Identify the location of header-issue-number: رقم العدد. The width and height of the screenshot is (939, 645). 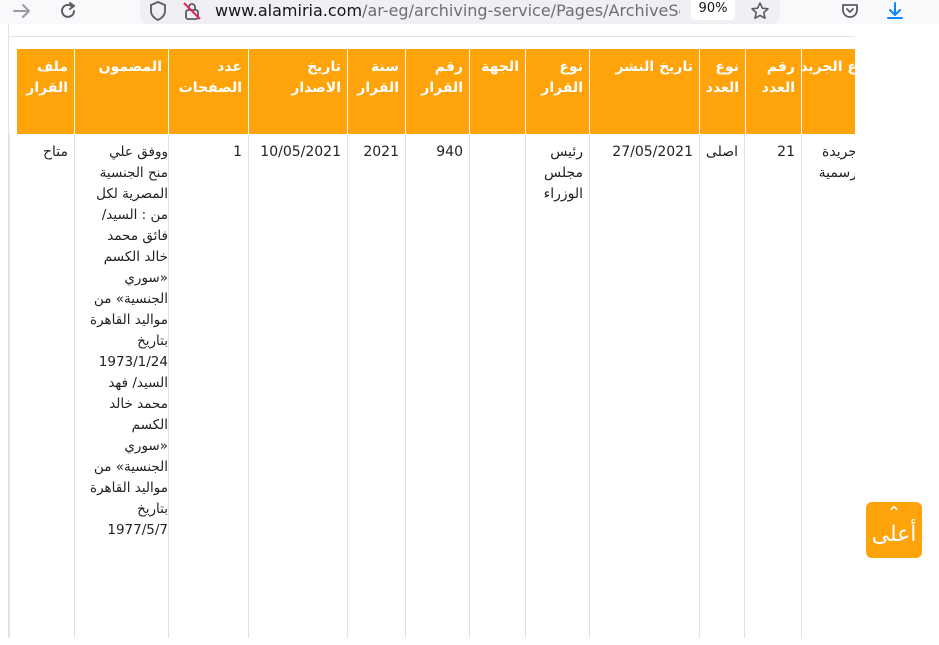
(774, 91).